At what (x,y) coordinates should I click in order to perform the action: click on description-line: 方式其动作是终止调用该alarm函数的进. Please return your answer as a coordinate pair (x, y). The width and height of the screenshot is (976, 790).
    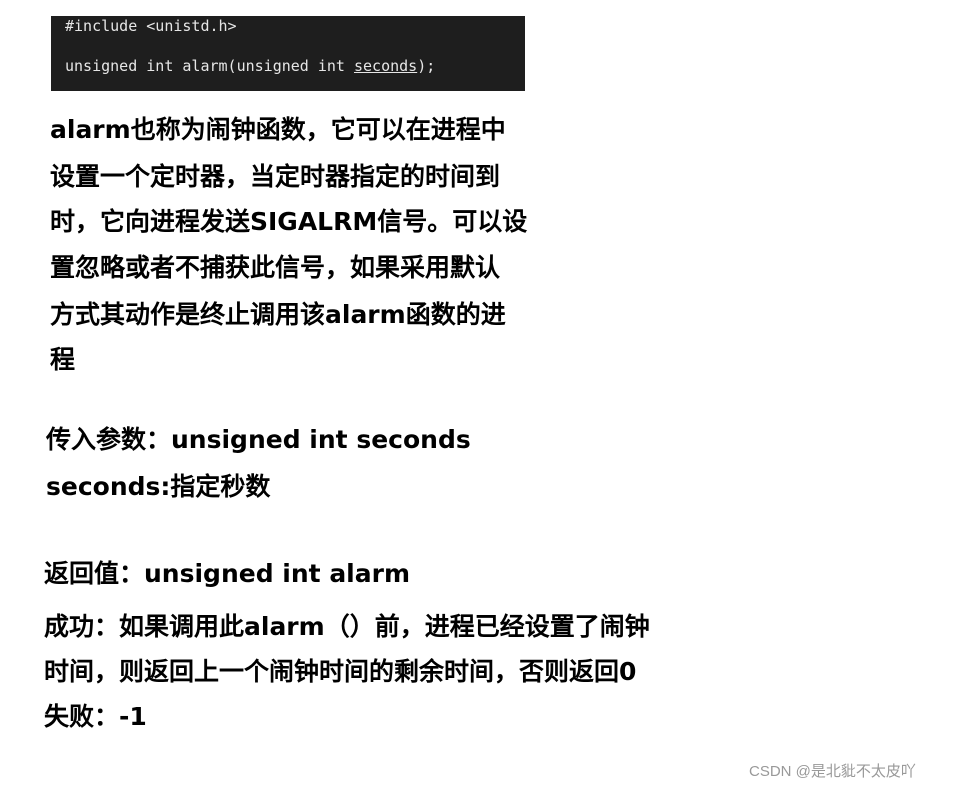
    Looking at the image, I should click on (278, 314).